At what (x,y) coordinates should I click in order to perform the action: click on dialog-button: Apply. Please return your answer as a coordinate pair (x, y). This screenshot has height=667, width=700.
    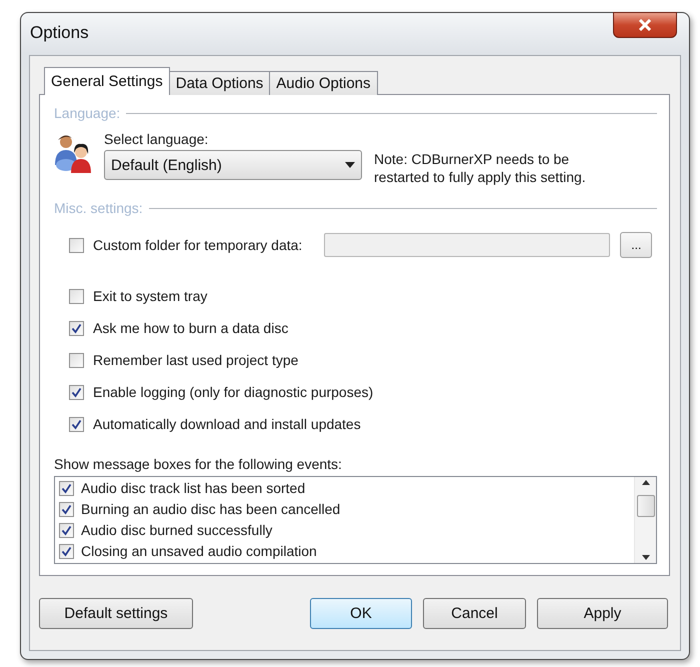
    Looking at the image, I should click on (602, 613).